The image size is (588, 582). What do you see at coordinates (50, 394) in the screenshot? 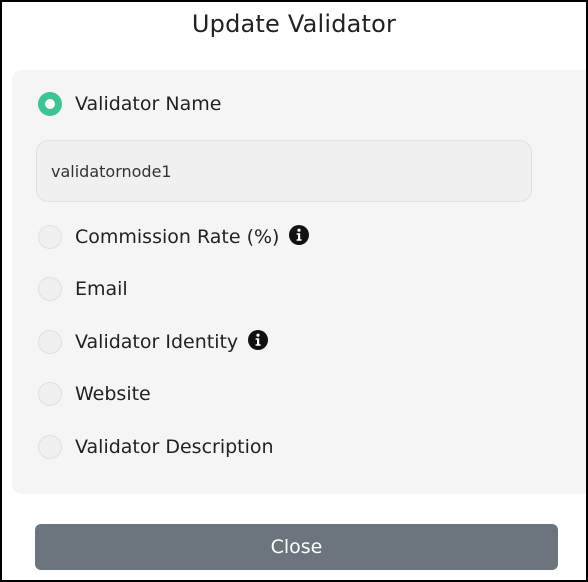
I see `radio-website` at bounding box center [50, 394].